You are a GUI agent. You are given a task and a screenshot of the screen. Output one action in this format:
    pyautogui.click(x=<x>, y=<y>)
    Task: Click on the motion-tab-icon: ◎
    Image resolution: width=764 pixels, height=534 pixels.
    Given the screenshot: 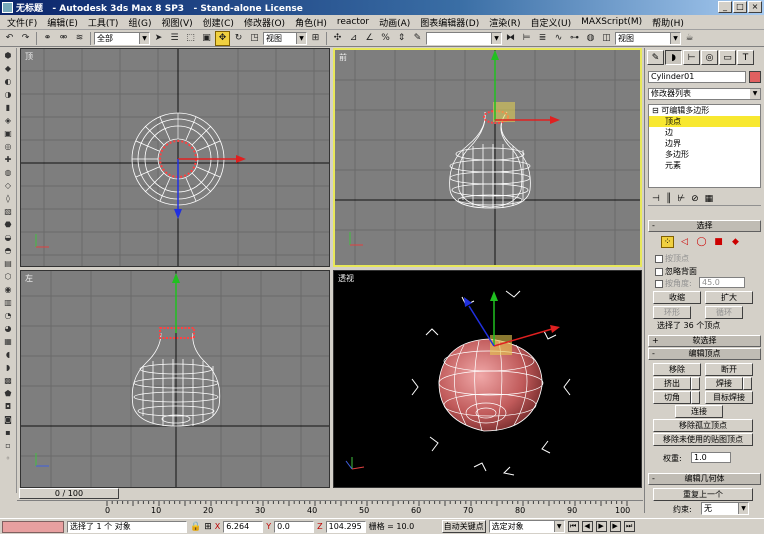 What is the action you would take?
    pyautogui.click(x=709, y=57)
    